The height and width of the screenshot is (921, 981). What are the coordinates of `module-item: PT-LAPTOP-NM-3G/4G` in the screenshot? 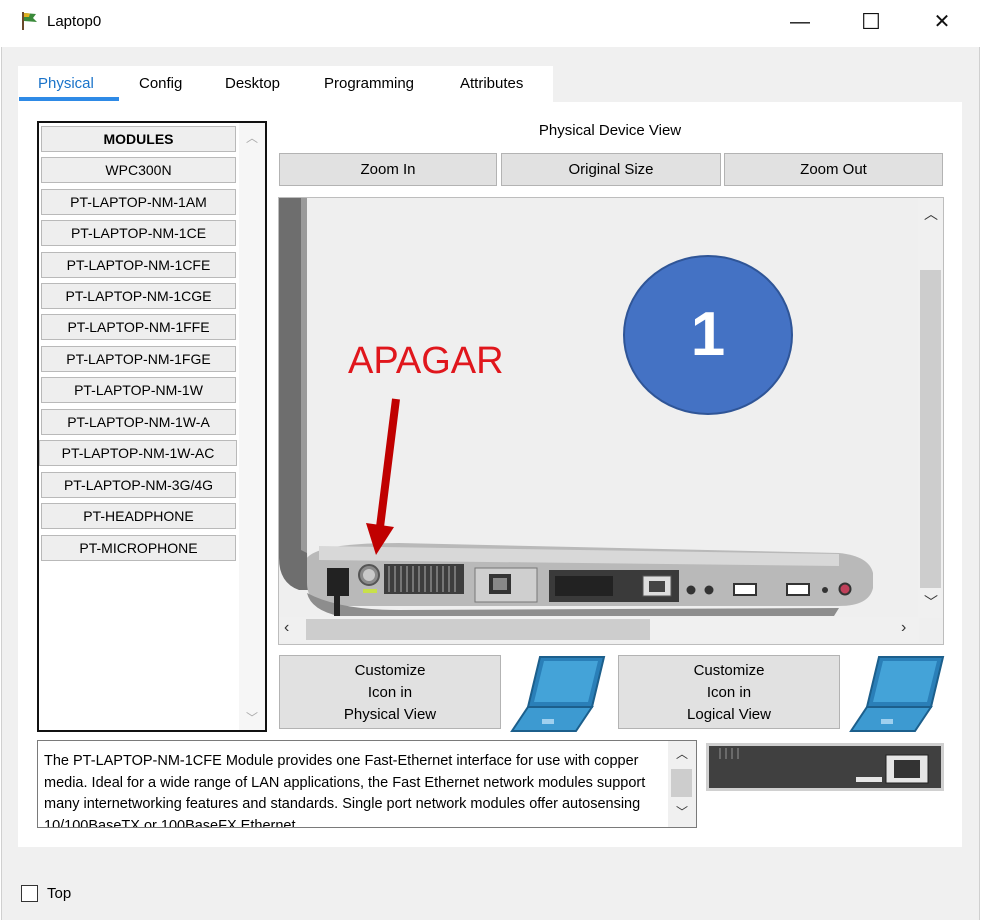 It's located at (138, 485).